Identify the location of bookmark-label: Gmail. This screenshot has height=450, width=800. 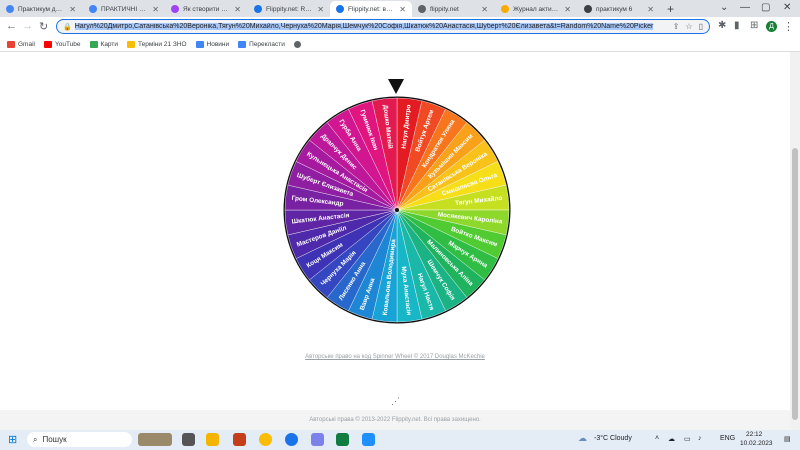
(26, 44).